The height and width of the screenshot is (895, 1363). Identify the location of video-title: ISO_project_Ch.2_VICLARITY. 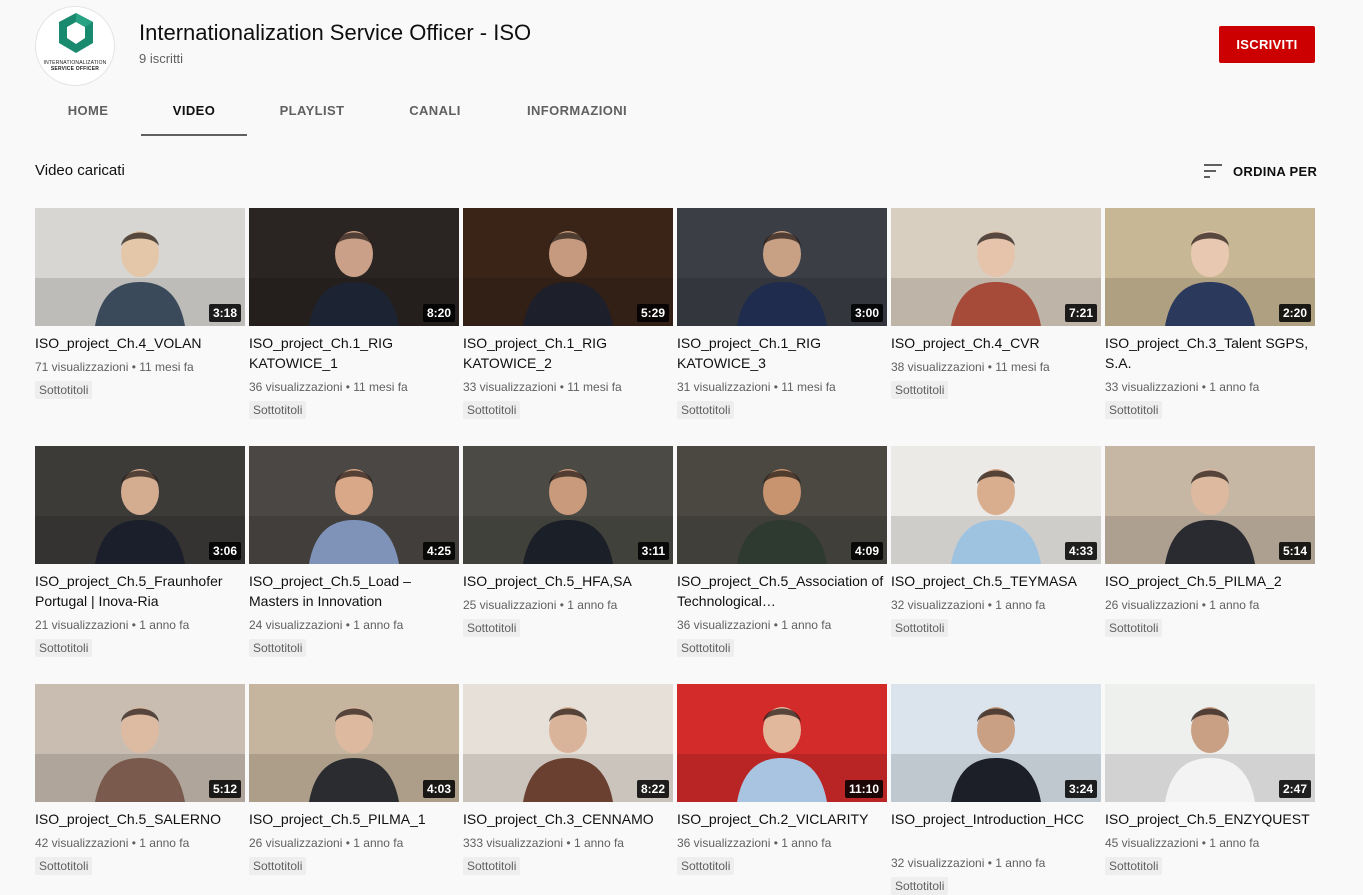
(782, 819).